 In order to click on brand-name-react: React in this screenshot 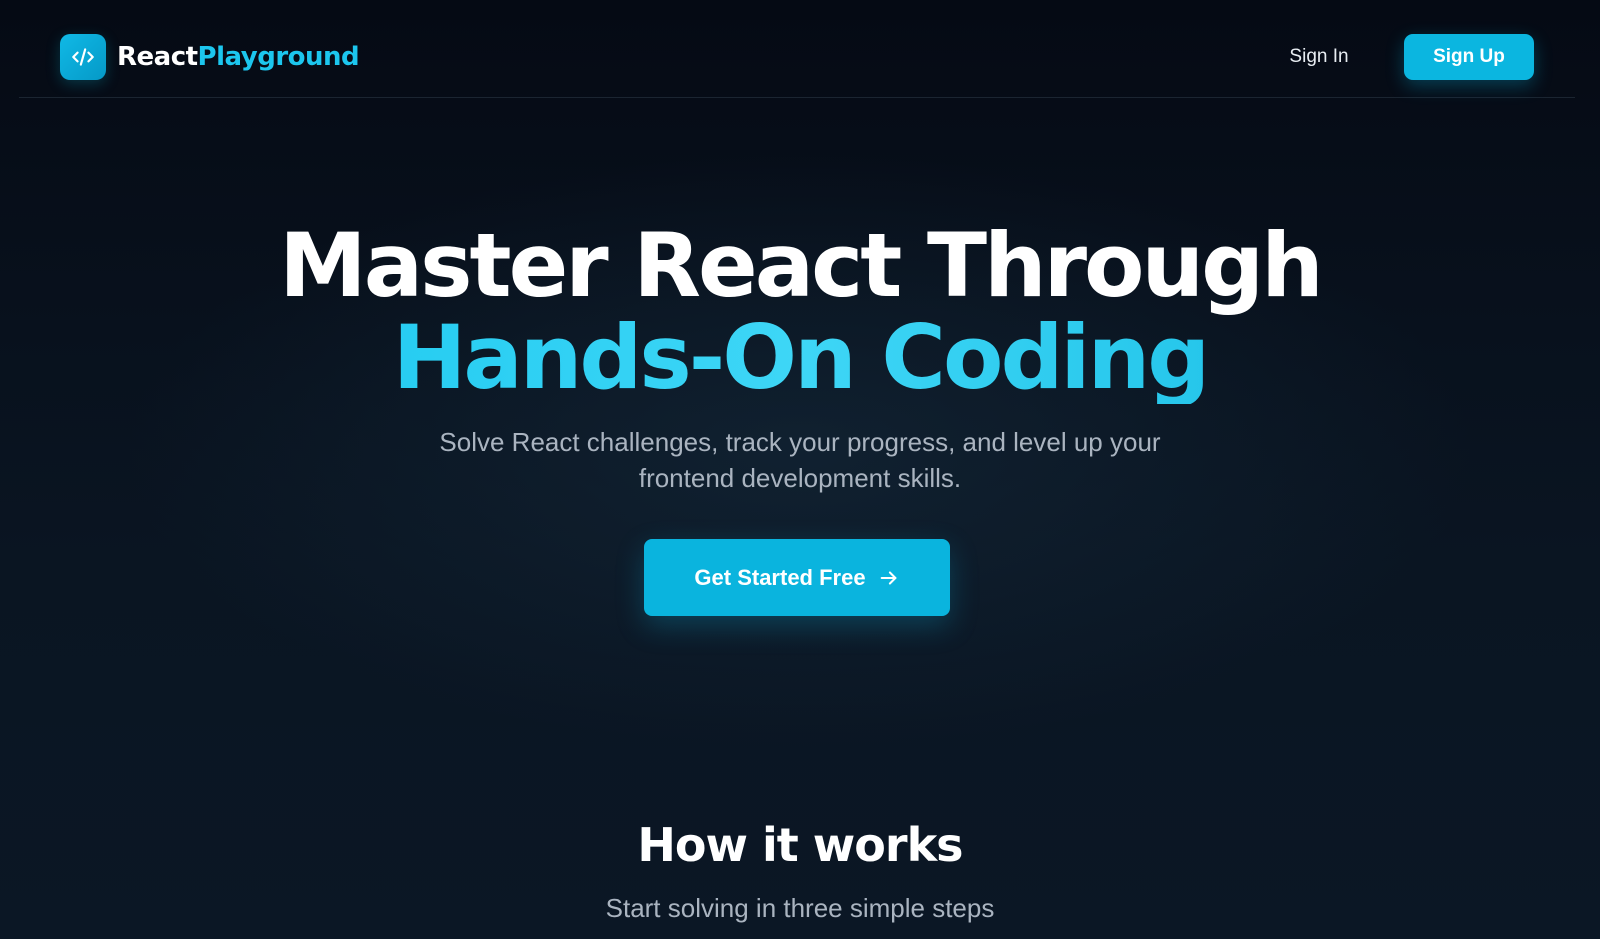, I will do `click(157, 57)`.